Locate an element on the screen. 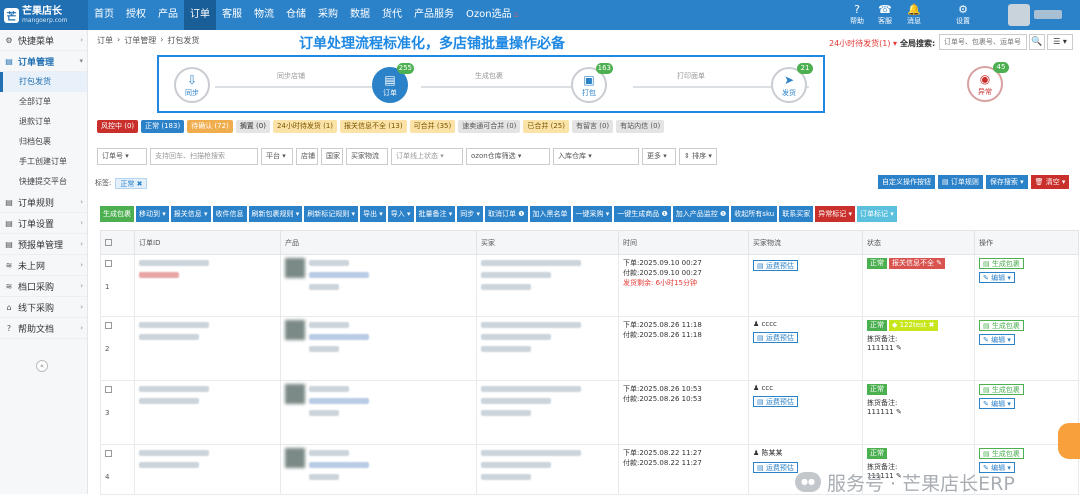  step-ship: ➤ 发货 21 is located at coordinates (792, 83).